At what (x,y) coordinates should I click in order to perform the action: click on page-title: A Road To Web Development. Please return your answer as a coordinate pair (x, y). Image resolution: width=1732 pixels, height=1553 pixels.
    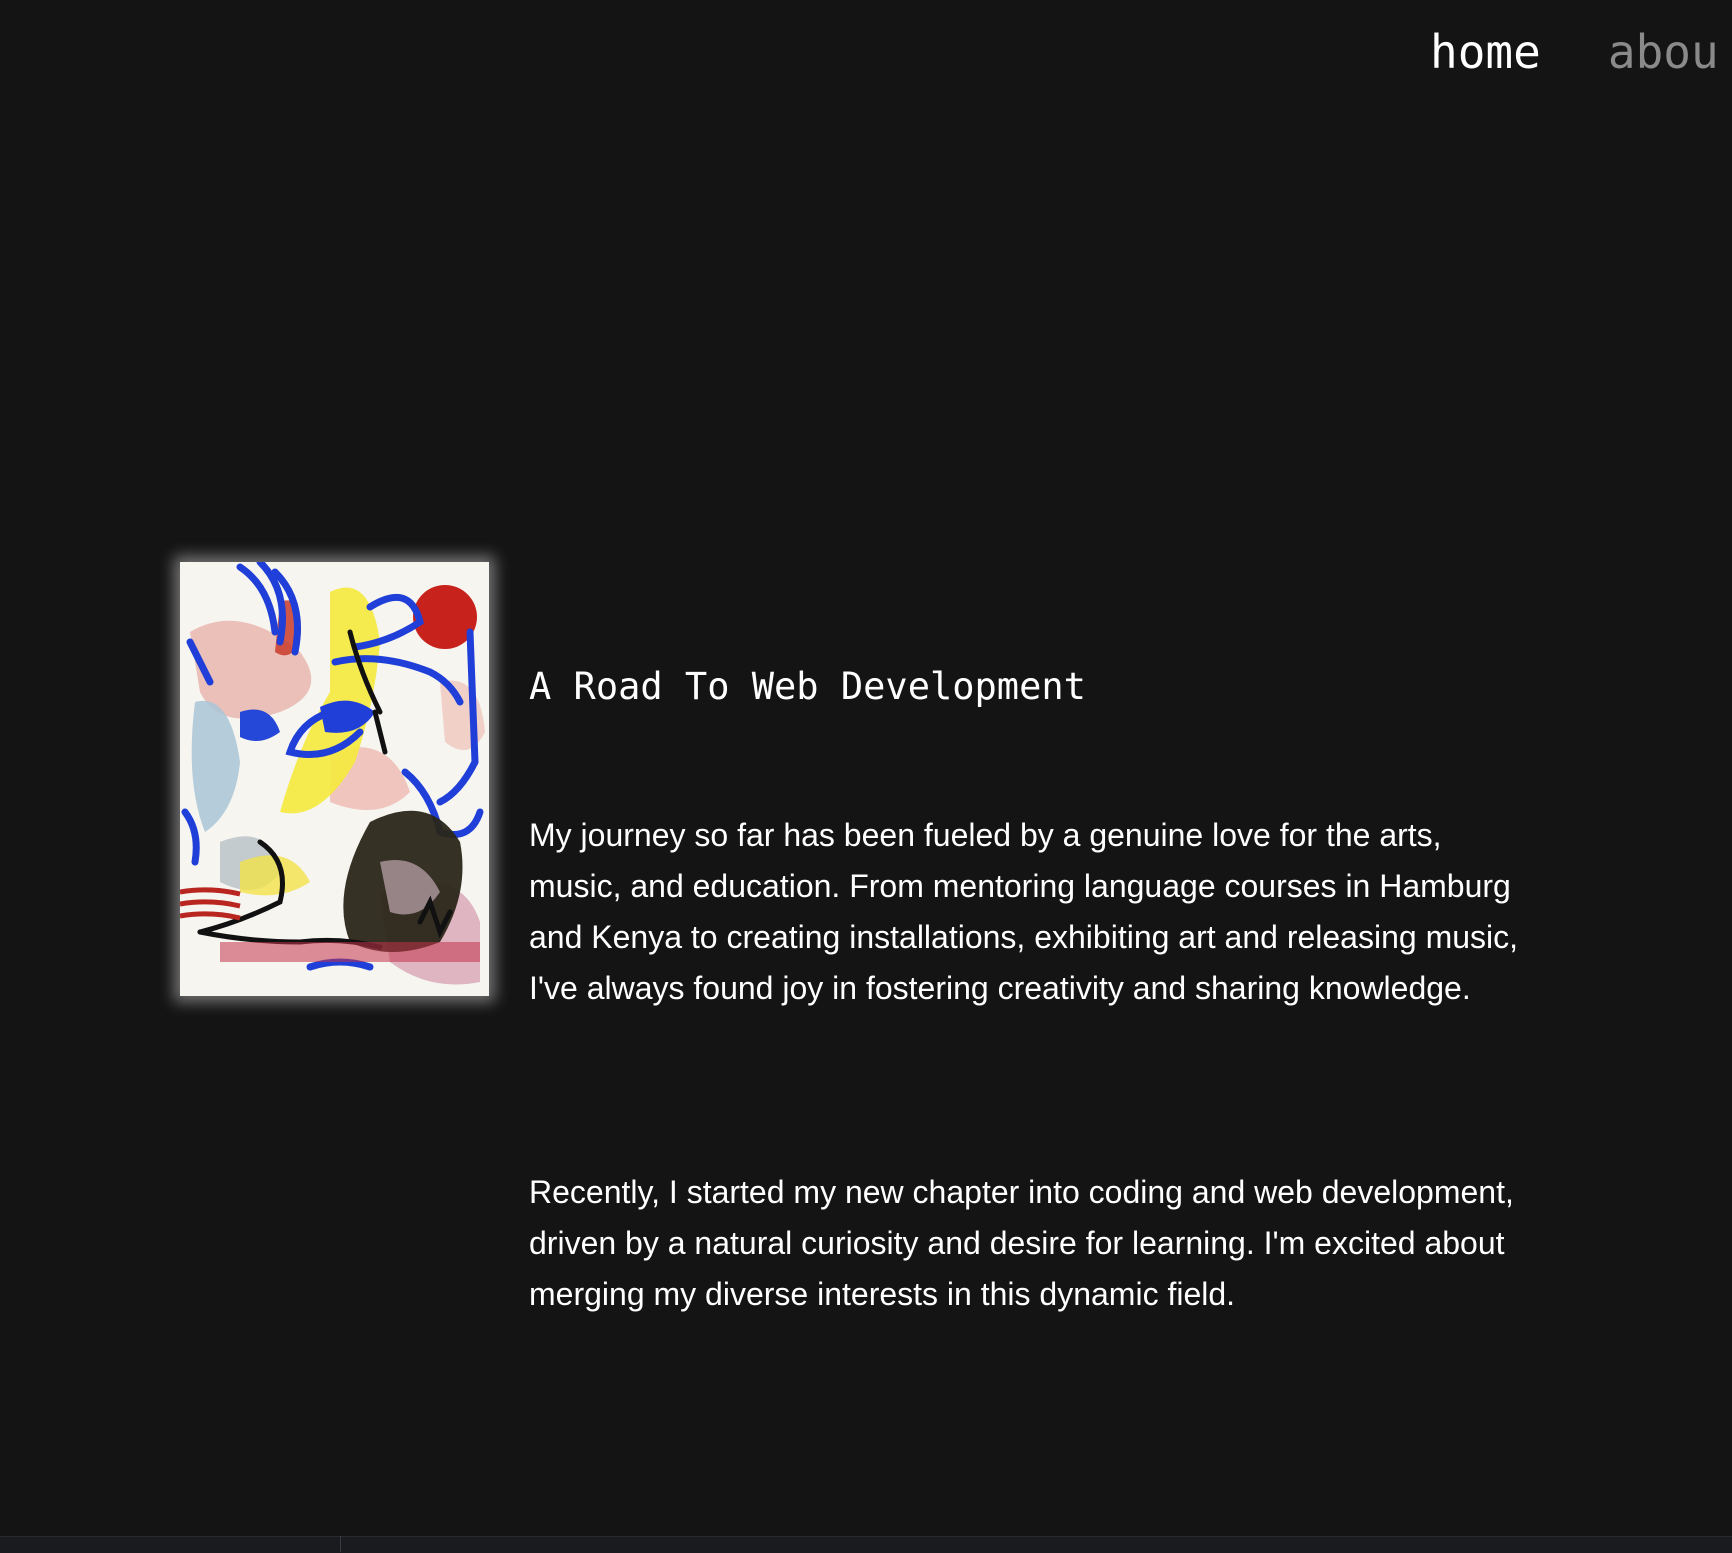
    Looking at the image, I should click on (807, 686).